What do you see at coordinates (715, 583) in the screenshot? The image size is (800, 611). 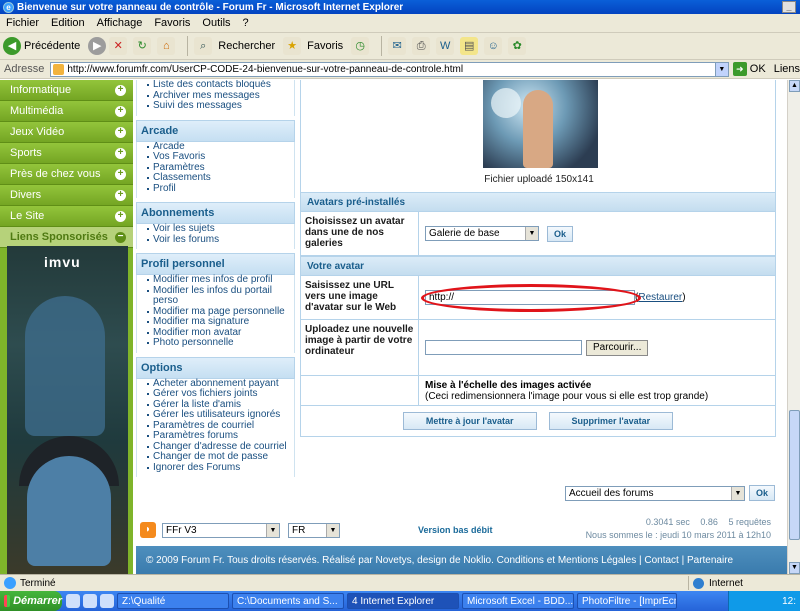 I see `security-zone: Internet` at bounding box center [715, 583].